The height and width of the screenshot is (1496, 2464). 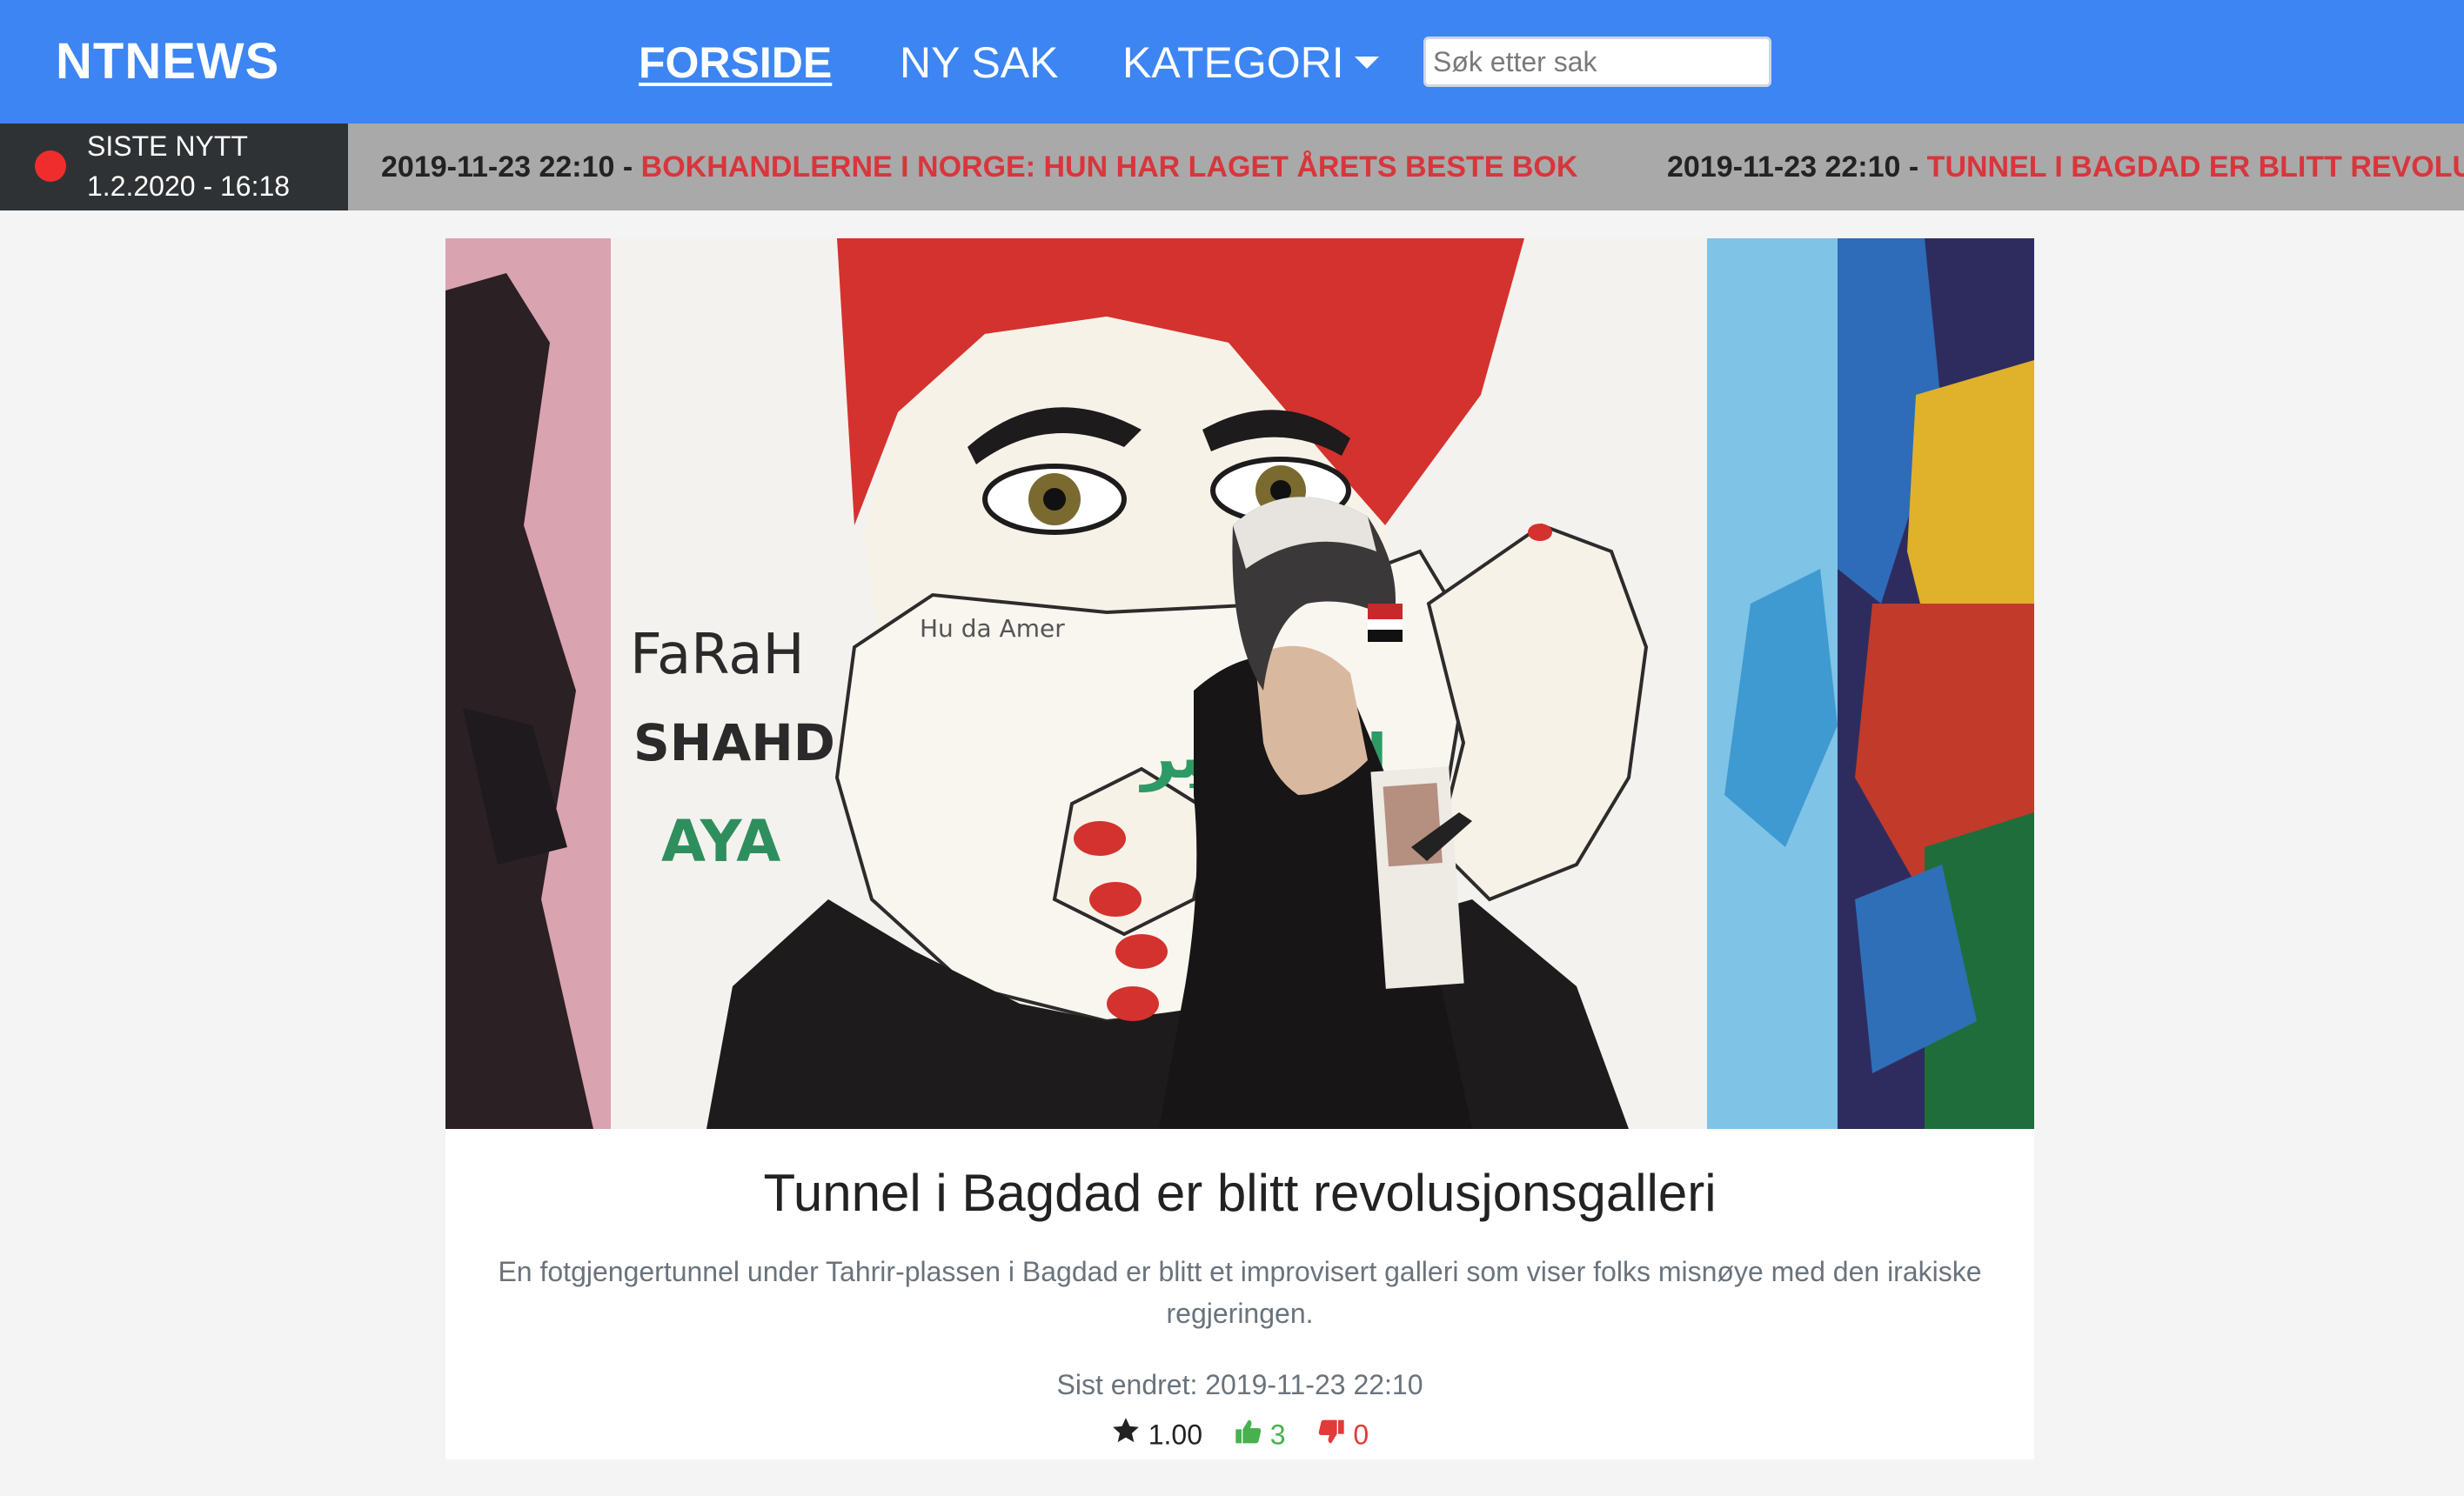 What do you see at coordinates (1597, 62) in the screenshot?
I see `search-input` at bounding box center [1597, 62].